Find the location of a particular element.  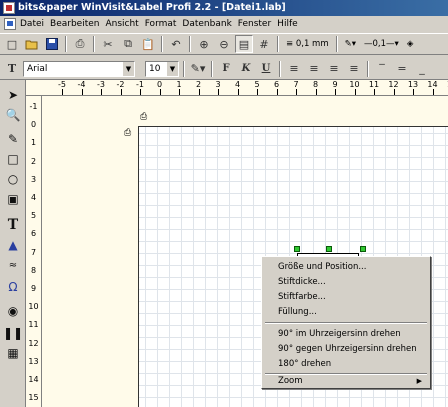

wordart-tool-icon: ▲ is located at coordinates (13, 245).